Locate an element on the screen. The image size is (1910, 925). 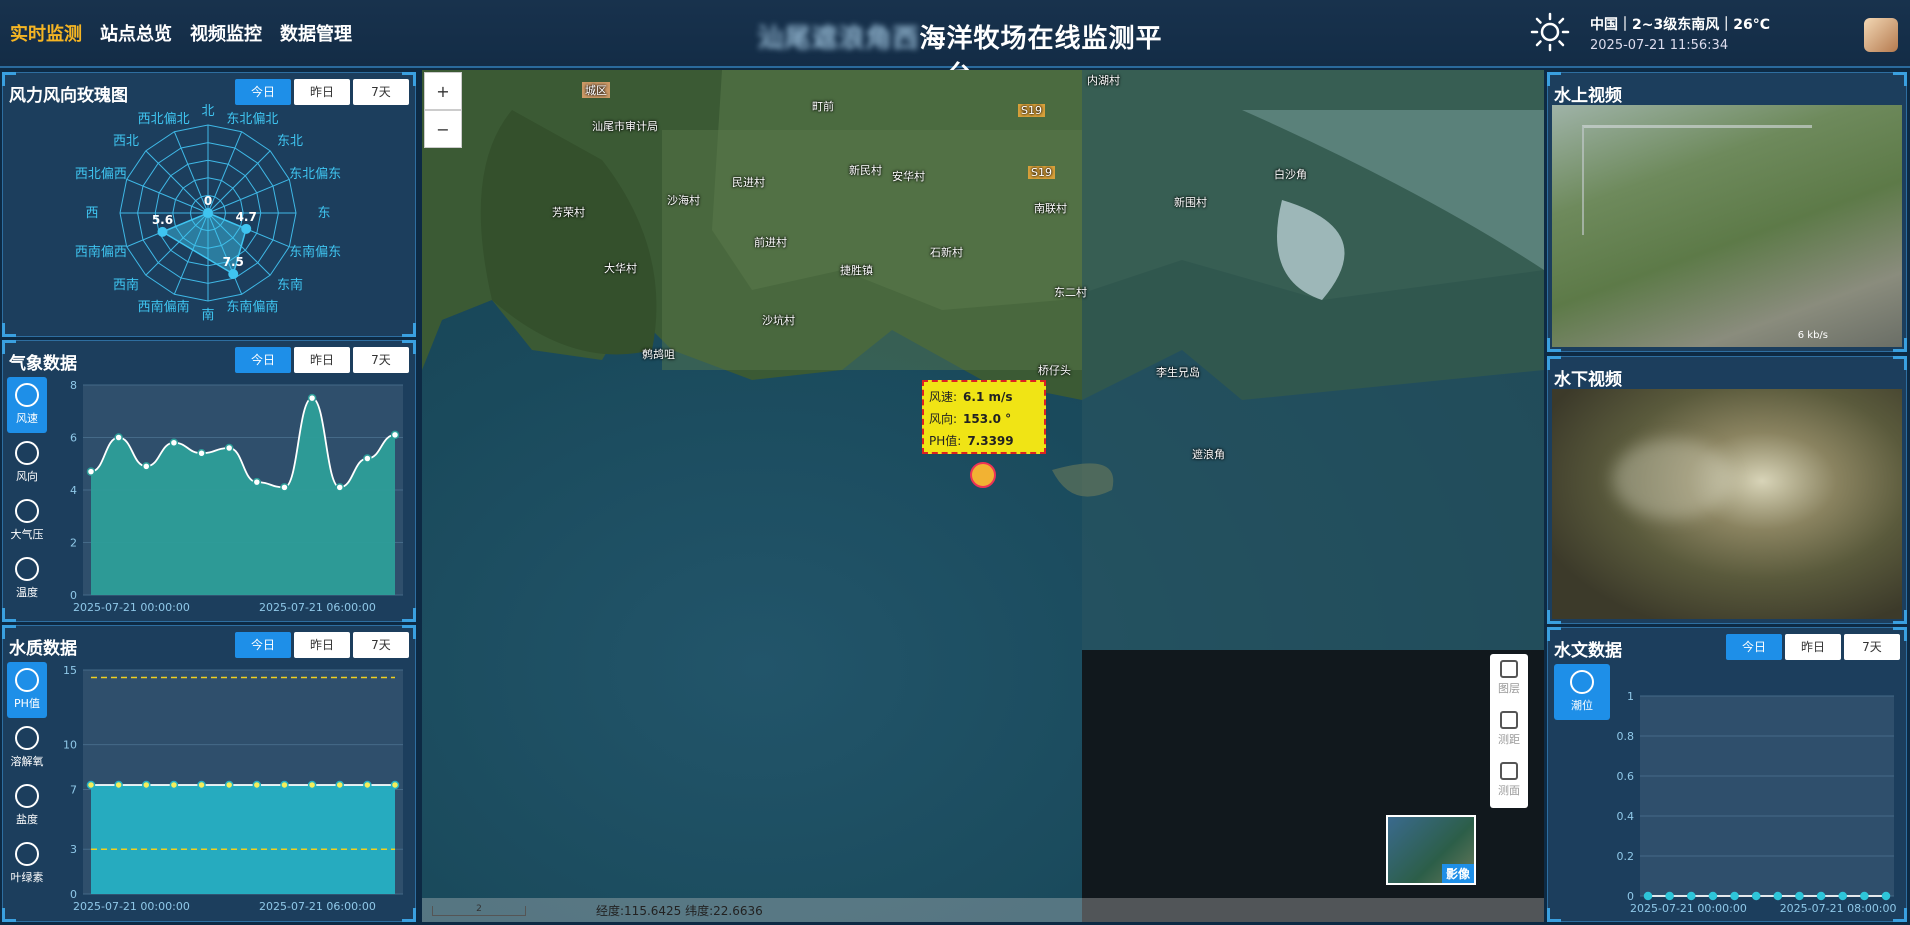
salinity-icon is located at coordinates (27, 796).